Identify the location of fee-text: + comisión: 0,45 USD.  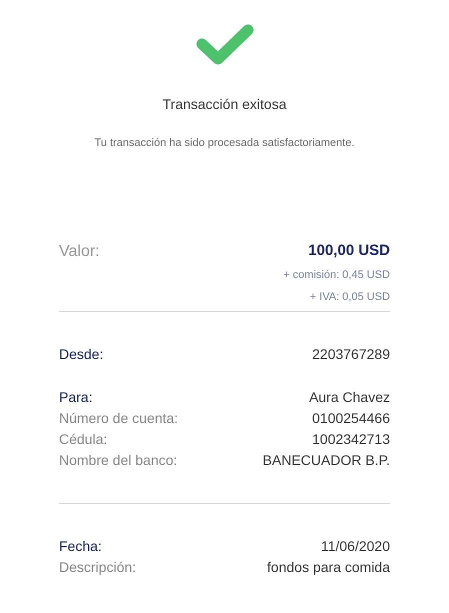
(336, 275).